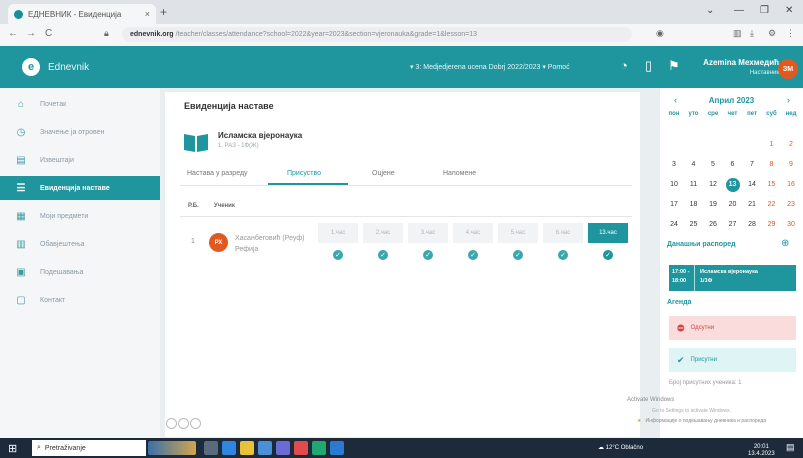  Describe the element at coordinates (713, 165) in the screenshot. I see `calendar-day: 5` at that location.